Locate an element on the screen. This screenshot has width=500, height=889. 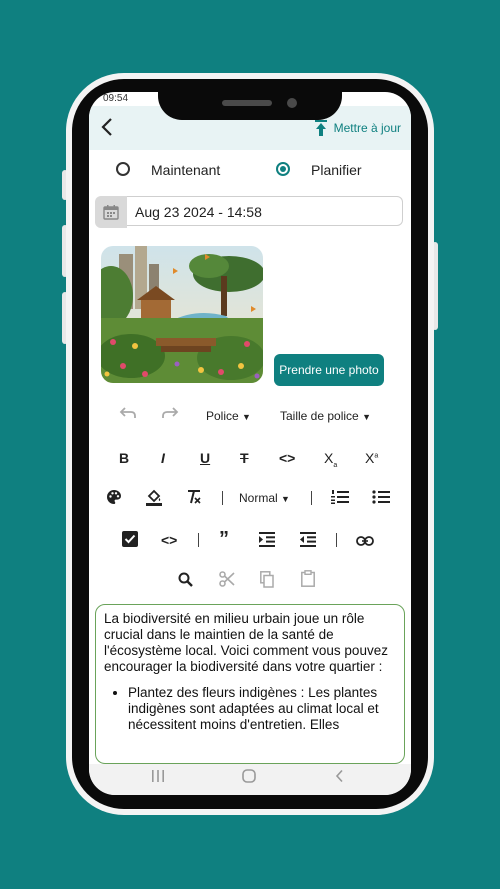
quote-icon: ” is located at coordinates (224, 539).